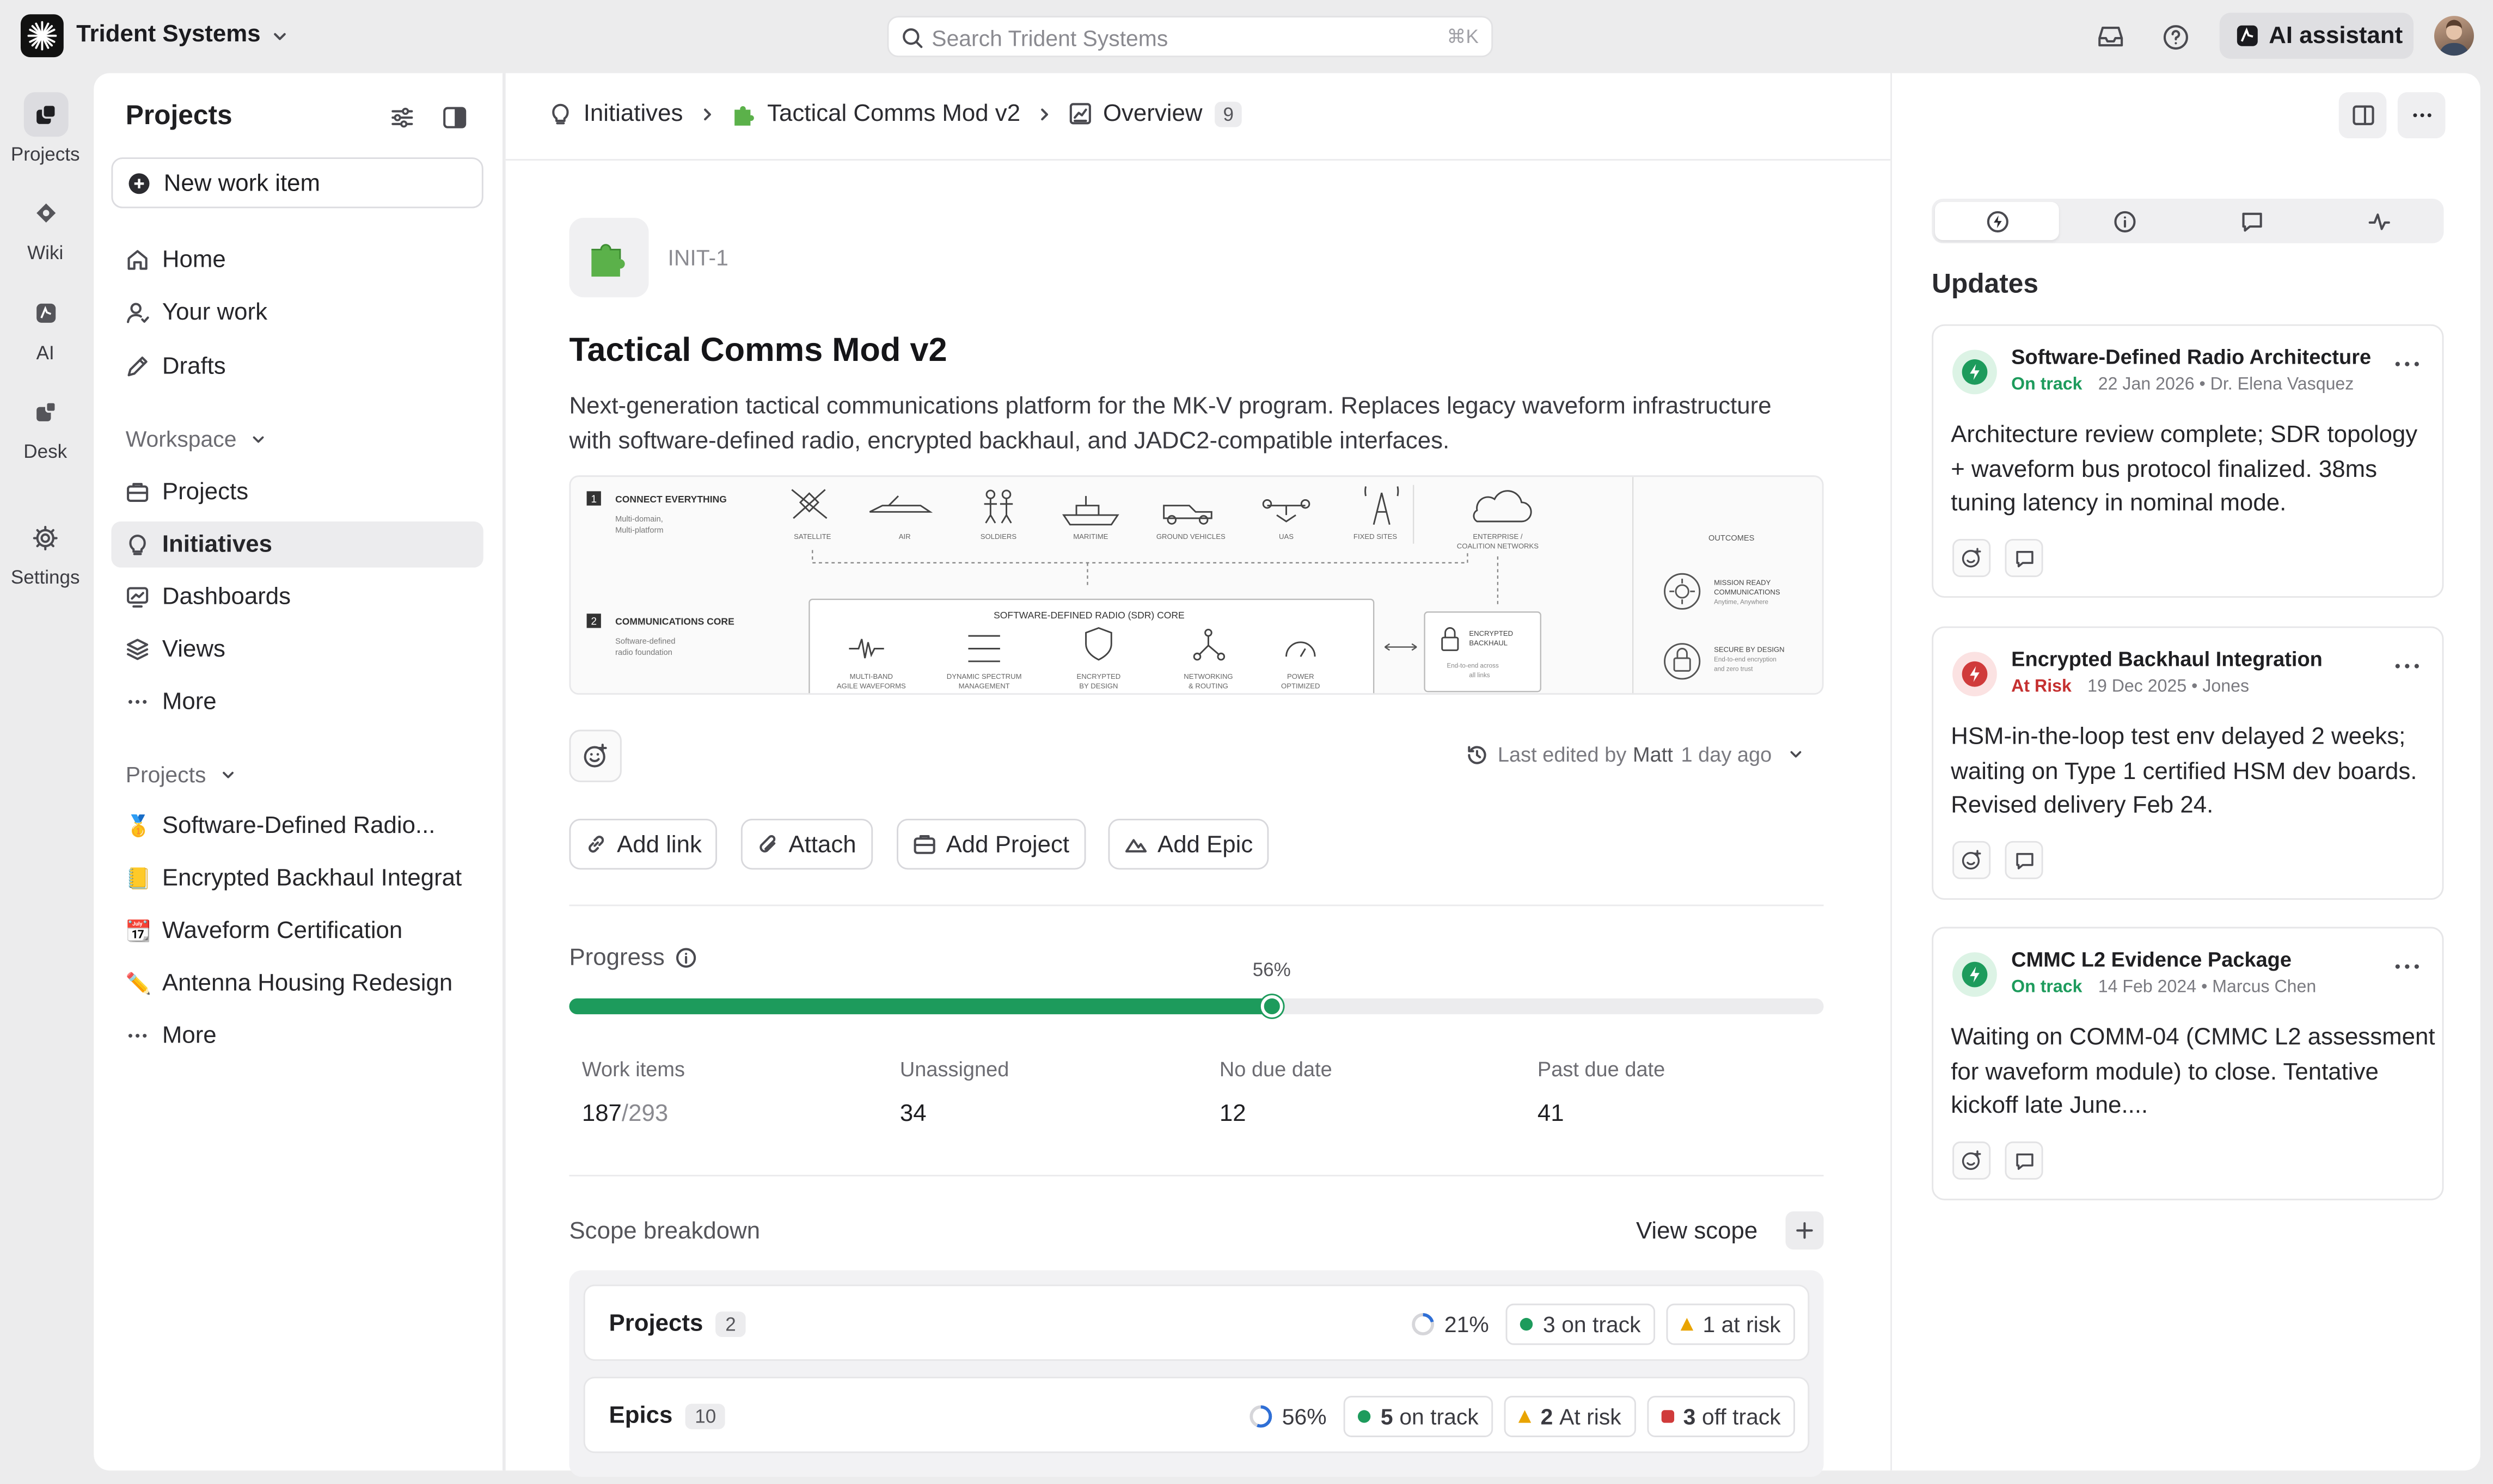  Describe the element at coordinates (1601, 1092) in the screenshot. I see `stat-past-due-date: Past due date 41` at that location.